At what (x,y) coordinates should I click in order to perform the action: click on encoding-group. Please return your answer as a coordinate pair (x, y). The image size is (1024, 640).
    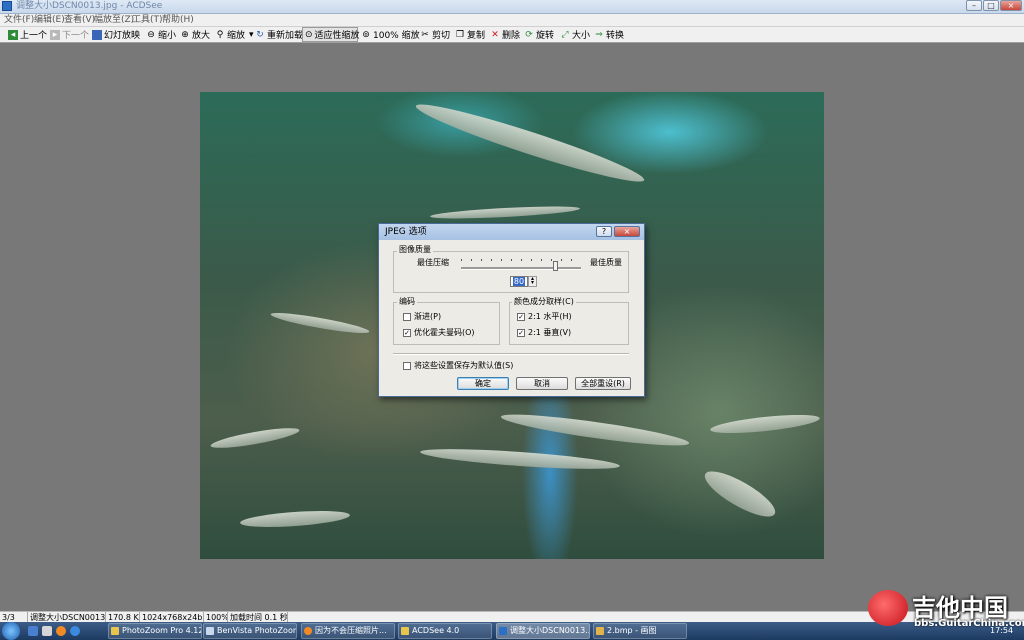
    Looking at the image, I should click on (446, 323).